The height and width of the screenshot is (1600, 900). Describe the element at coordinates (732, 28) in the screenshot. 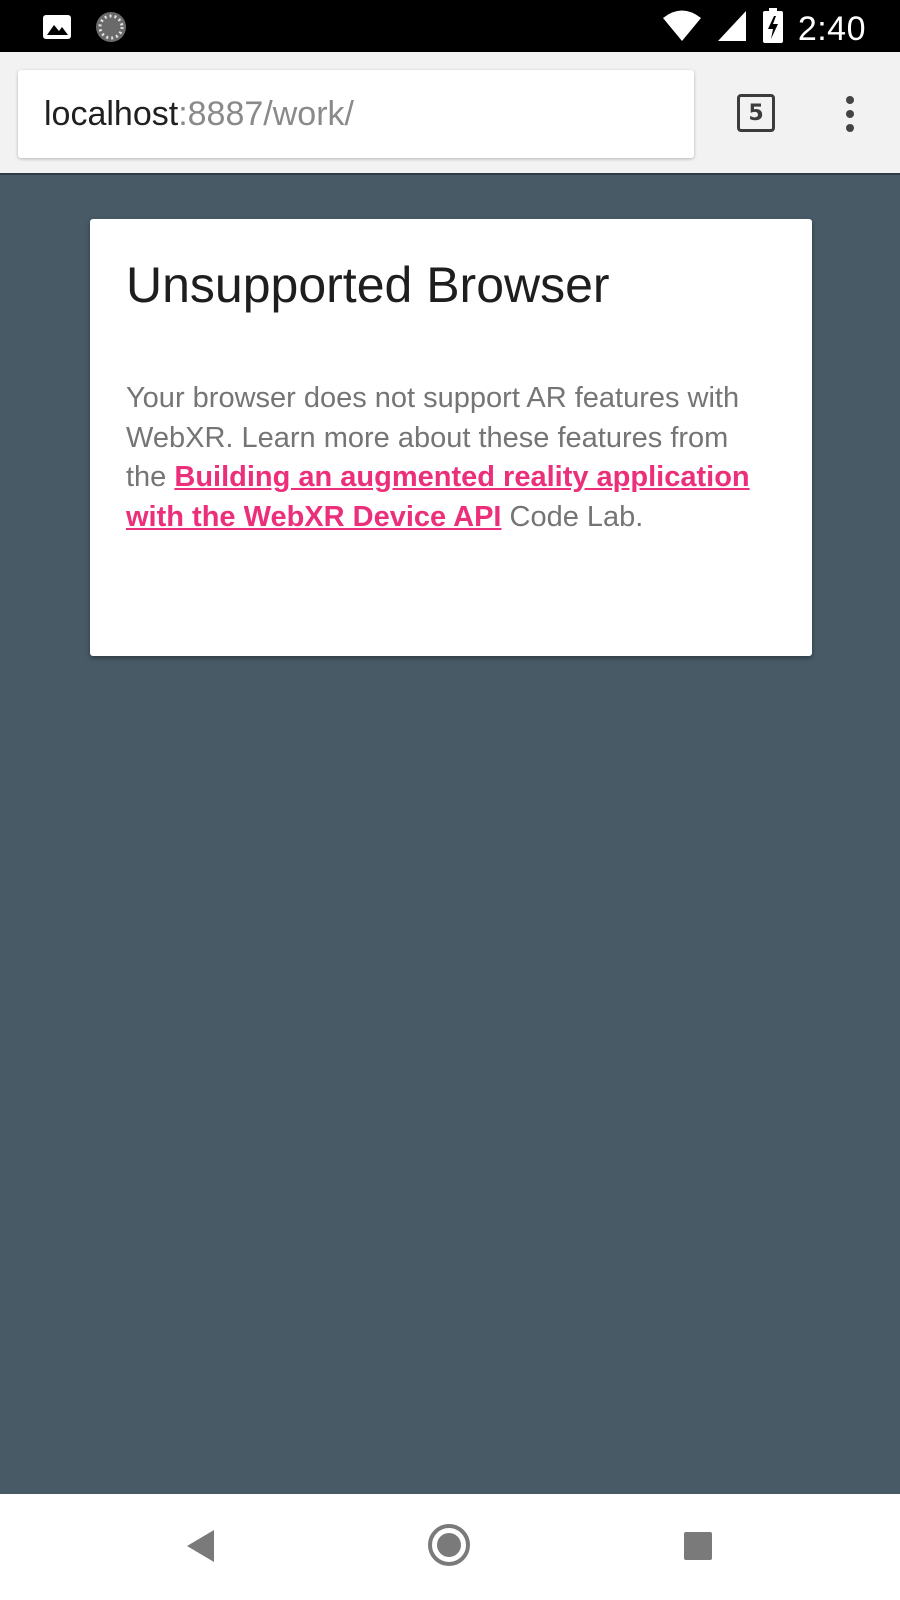

I see `cell-signal-icon` at that location.